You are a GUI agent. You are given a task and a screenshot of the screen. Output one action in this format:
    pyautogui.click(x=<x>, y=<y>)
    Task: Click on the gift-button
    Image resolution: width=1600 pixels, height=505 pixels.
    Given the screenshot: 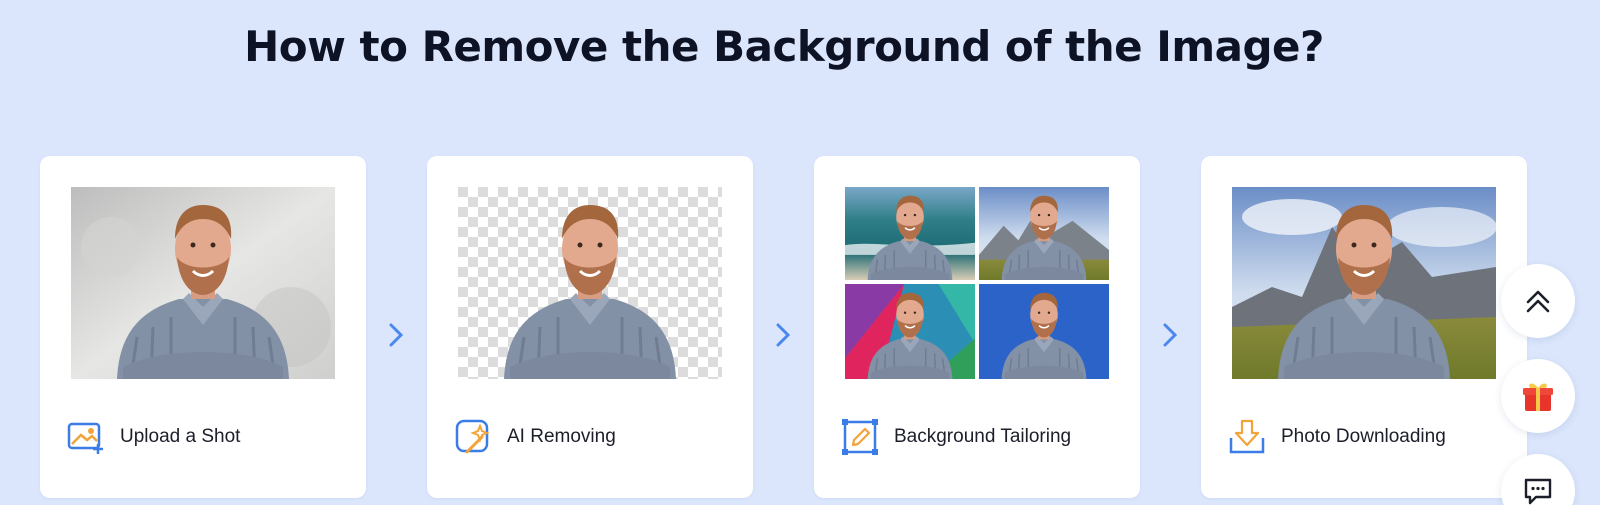 What is the action you would take?
    pyautogui.click(x=1538, y=396)
    